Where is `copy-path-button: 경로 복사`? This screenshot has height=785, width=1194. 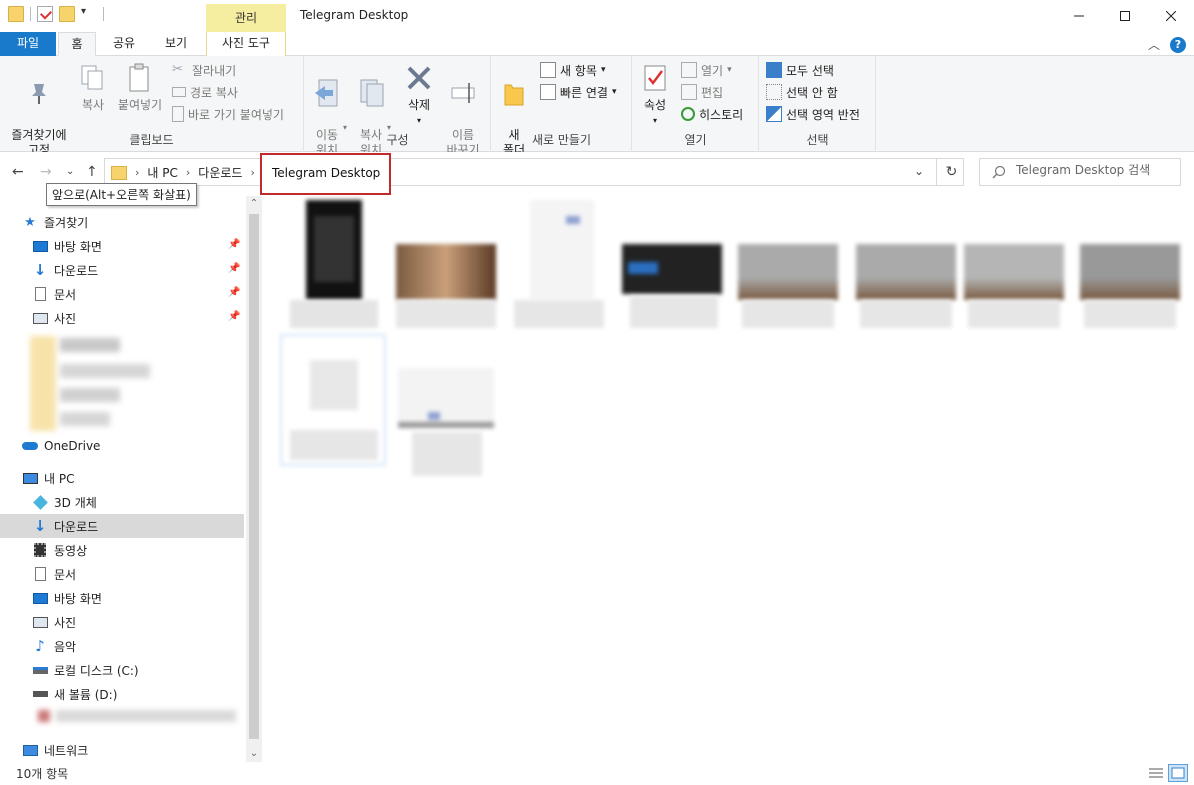 copy-path-button: 경로 복사 is located at coordinates (205, 92).